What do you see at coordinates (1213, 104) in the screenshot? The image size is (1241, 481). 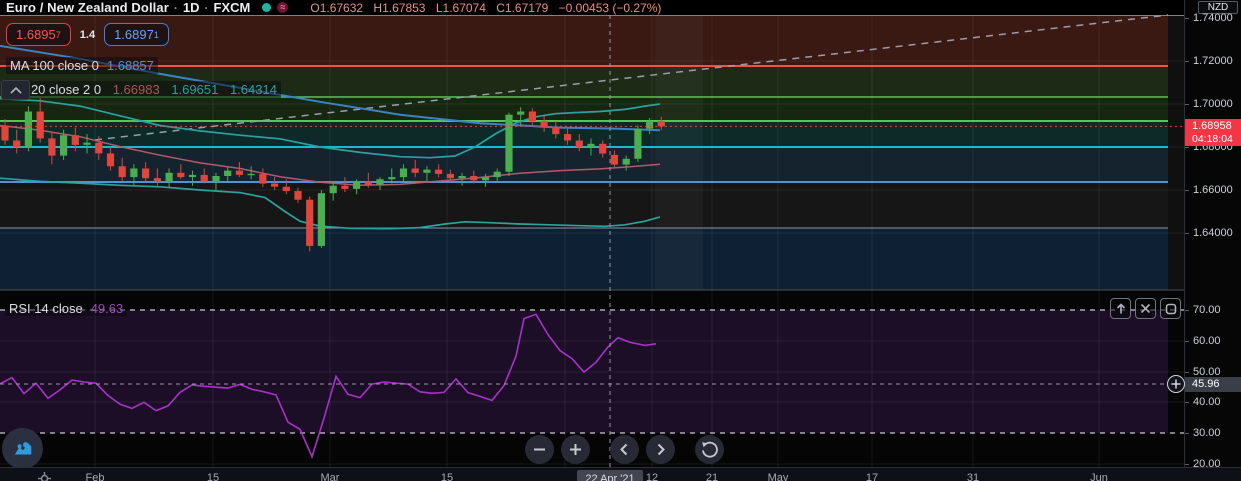 I see `price-axis-label: 1.70000` at bounding box center [1213, 104].